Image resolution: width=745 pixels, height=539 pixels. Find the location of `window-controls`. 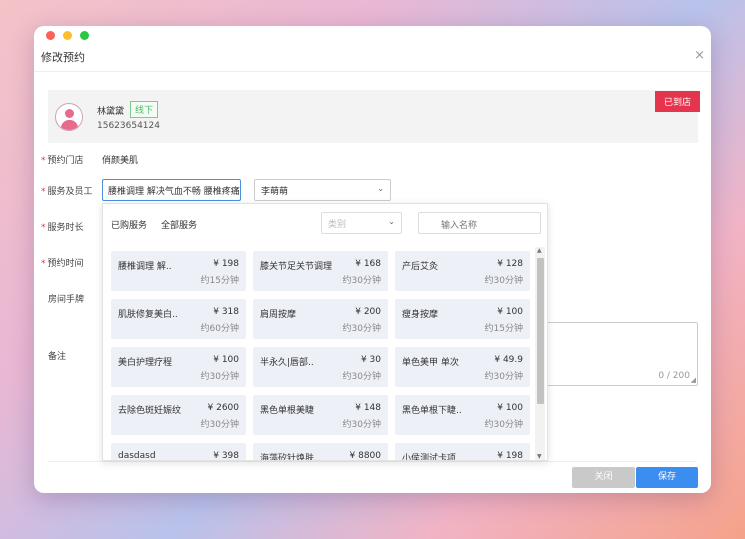

window-controls is located at coordinates (67, 35).